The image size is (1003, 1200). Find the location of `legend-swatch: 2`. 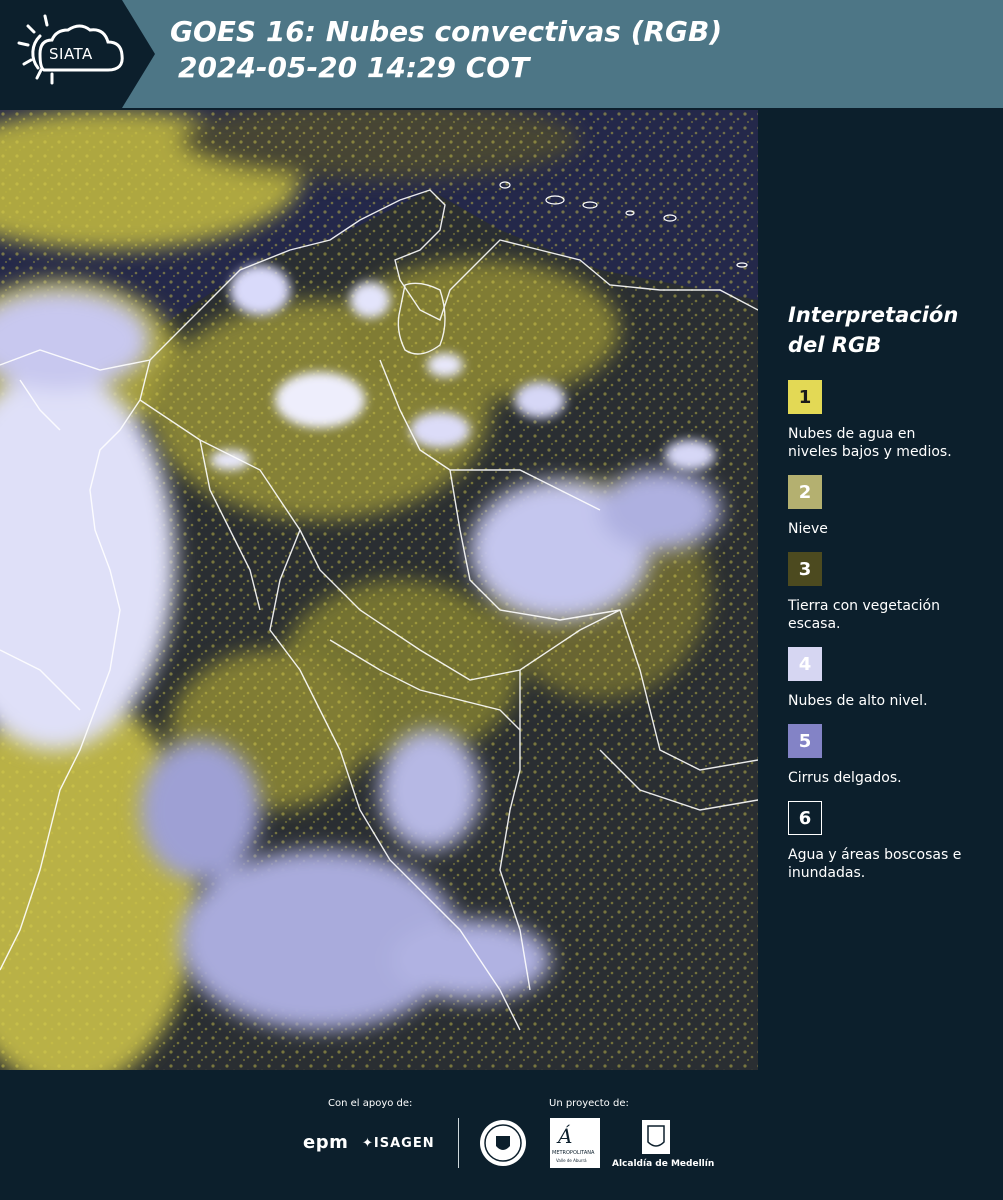

legend-swatch: 2 is located at coordinates (805, 492).